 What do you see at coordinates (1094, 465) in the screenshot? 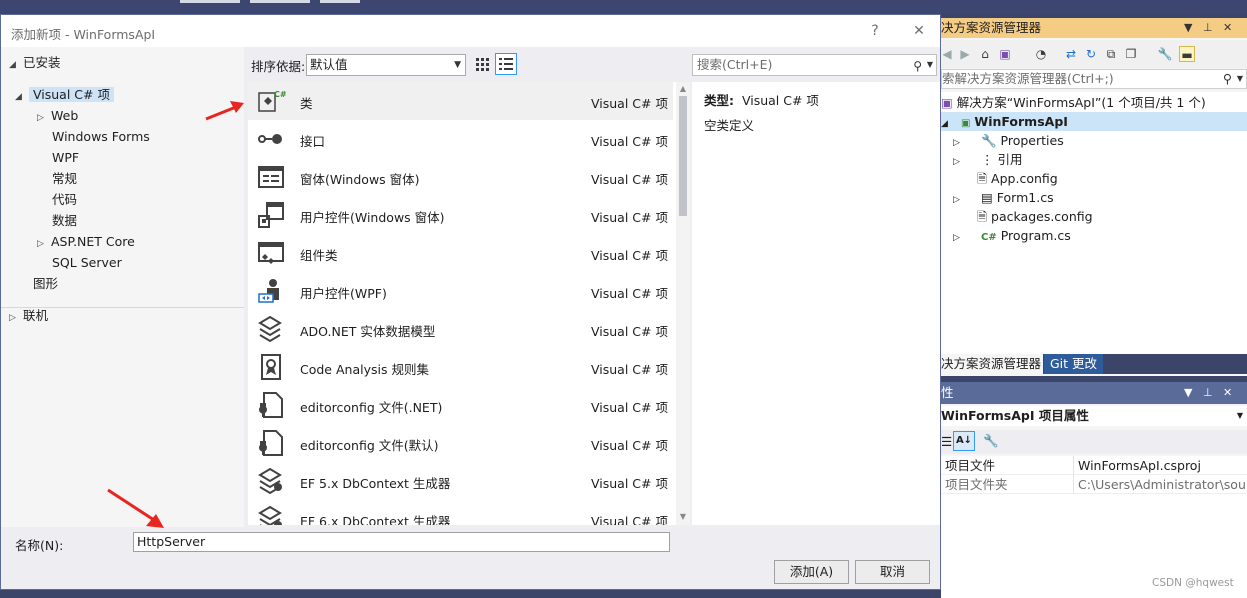
I see `property-row: 项目文件 WinFormsApI.csproj` at bounding box center [1094, 465].